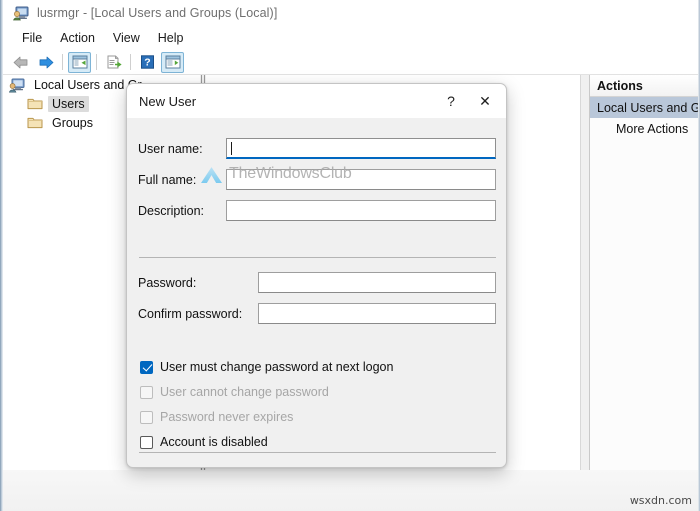 The width and height of the screenshot is (700, 511). What do you see at coordinates (72, 122) in the screenshot?
I see `tree-item-groups-label: Groups` at bounding box center [72, 122].